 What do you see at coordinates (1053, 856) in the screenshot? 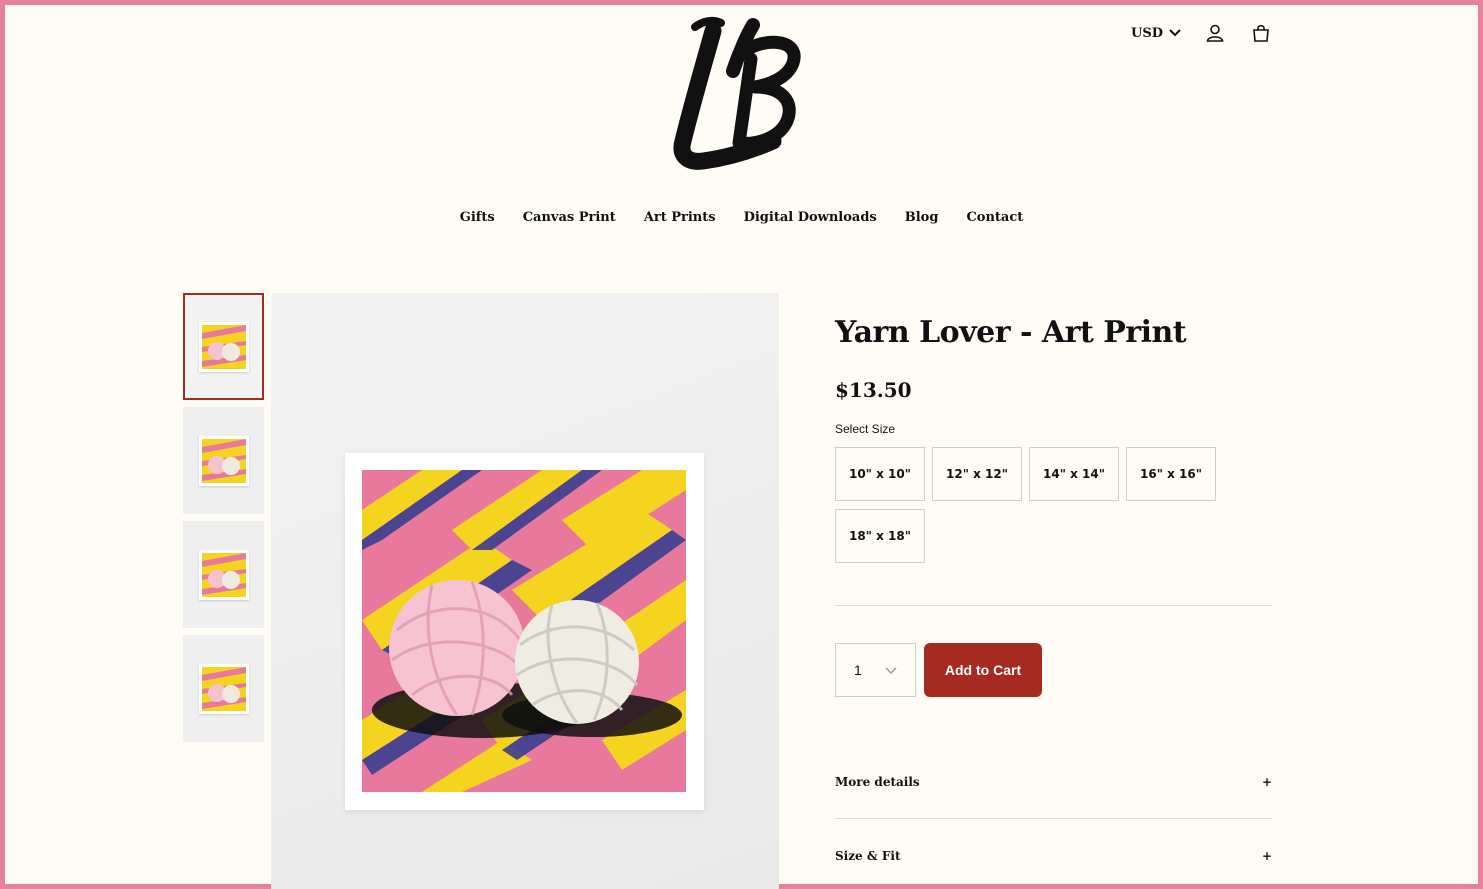
I see `accordion-size-fit: Size & Fit +` at bounding box center [1053, 856].